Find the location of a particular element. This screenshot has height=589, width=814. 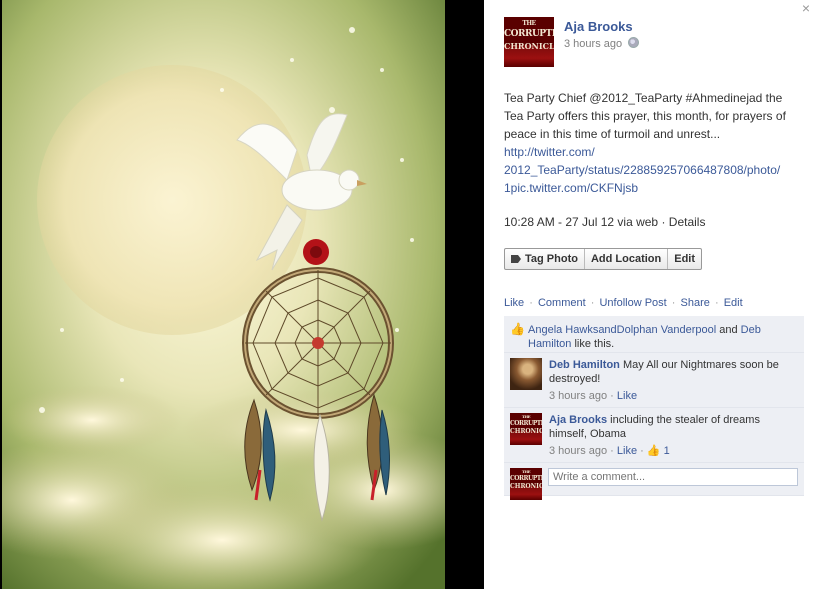

commenter-avatar is located at coordinates (526, 374).